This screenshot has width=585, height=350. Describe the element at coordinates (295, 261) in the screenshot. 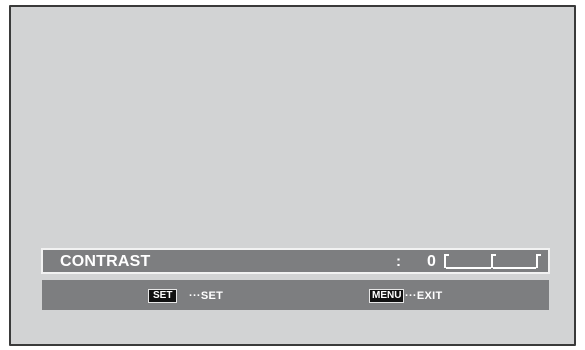

I see `contrast-adjust-row: CONTRAST : 0` at that location.